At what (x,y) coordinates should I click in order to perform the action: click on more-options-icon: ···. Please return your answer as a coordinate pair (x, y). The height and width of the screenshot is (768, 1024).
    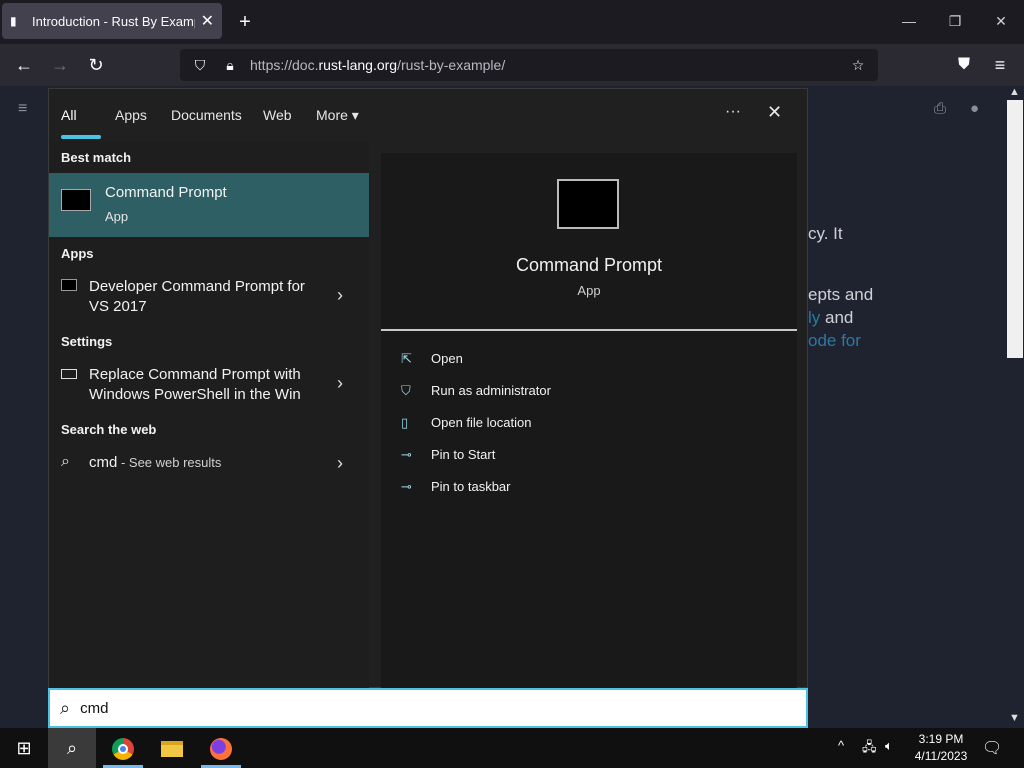
    Looking at the image, I should click on (733, 112).